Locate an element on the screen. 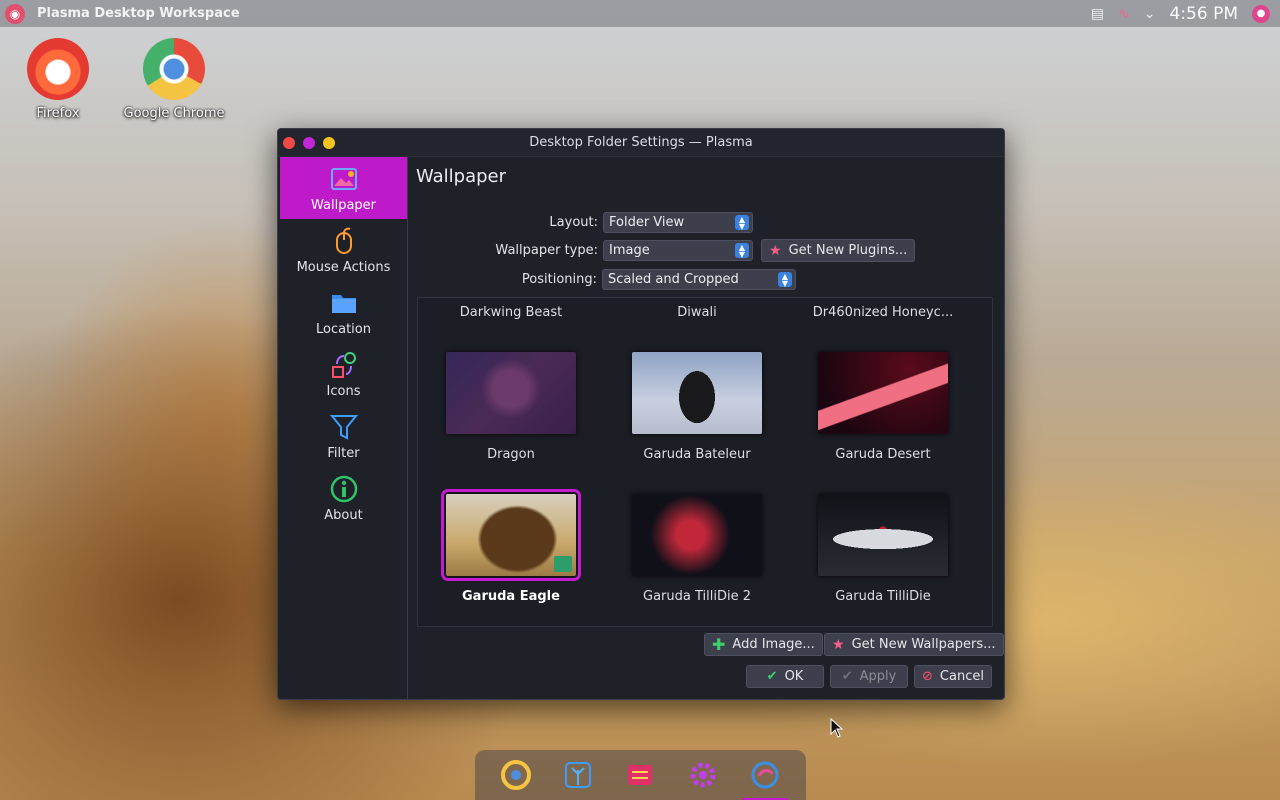 Image resolution: width=1280 pixels, height=800 pixels. sidebar-item-filter: Filter is located at coordinates (343, 436).